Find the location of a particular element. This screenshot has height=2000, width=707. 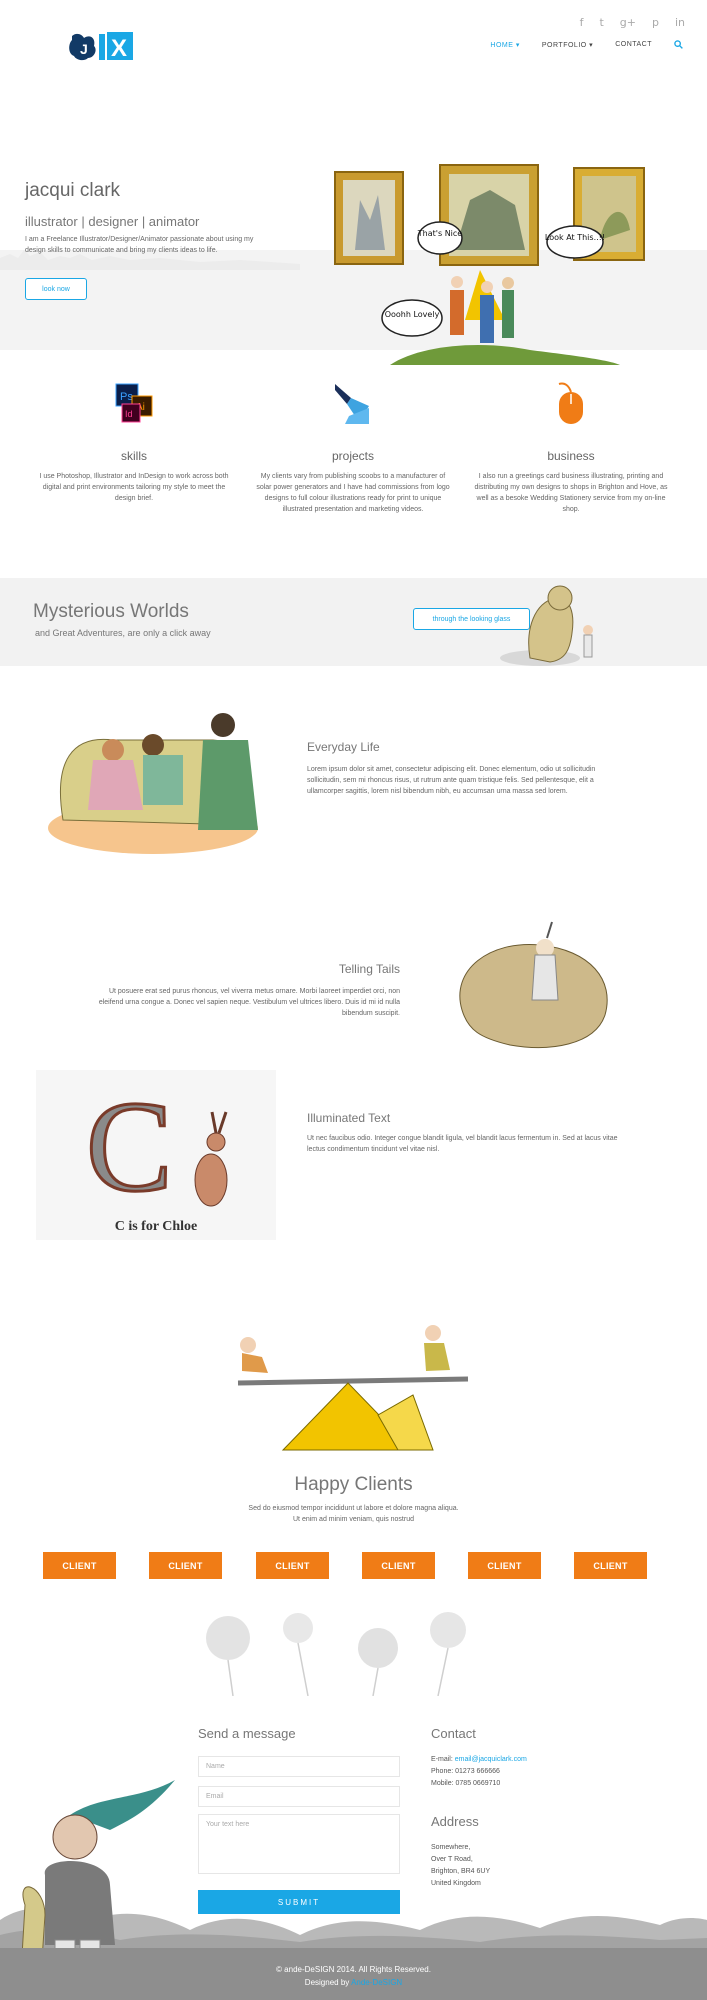

everyday-life-illustration is located at coordinates (153, 783).